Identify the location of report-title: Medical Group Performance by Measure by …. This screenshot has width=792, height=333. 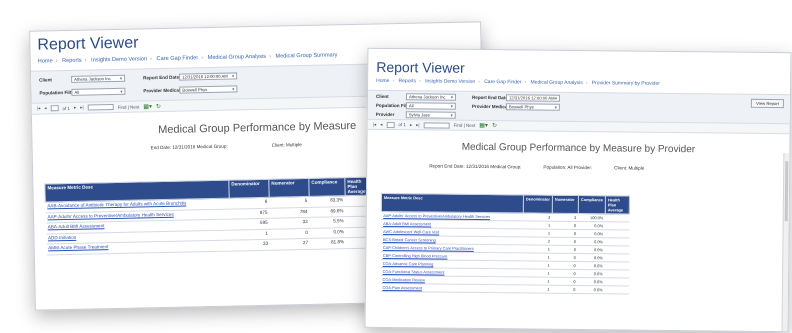
(578, 148).